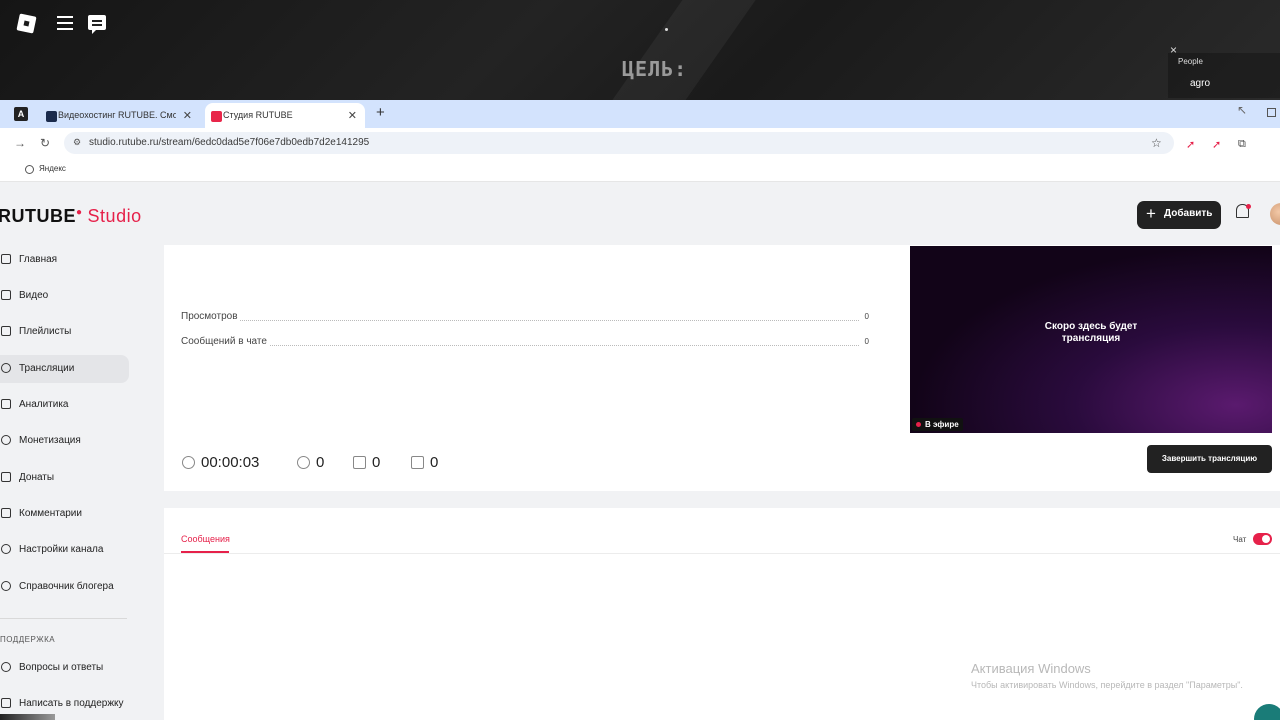 The height and width of the screenshot is (720, 1280). What do you see at coordinates (525, 318) in the screenshot?
I see `stat-views: Просмотров 0` at bounding box center [525, 318].